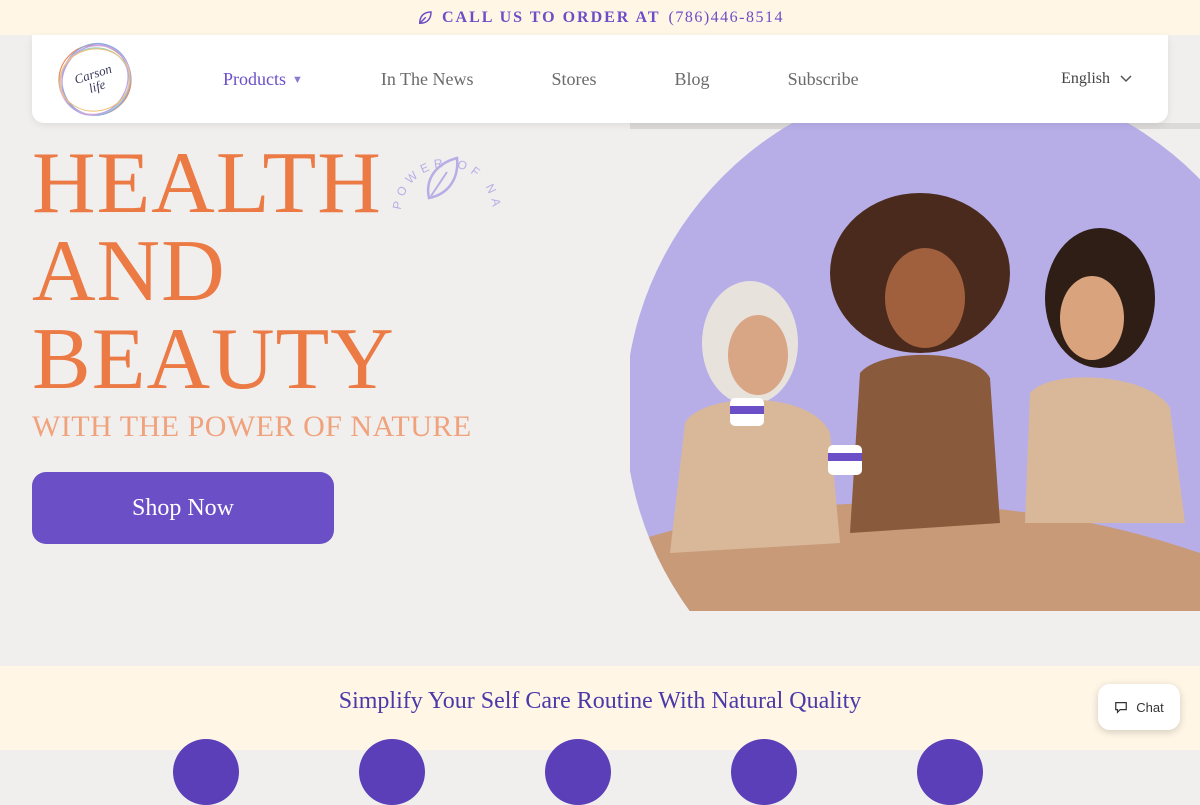  I want to click on shop-now-button: Shop Now, so click(183, 508).